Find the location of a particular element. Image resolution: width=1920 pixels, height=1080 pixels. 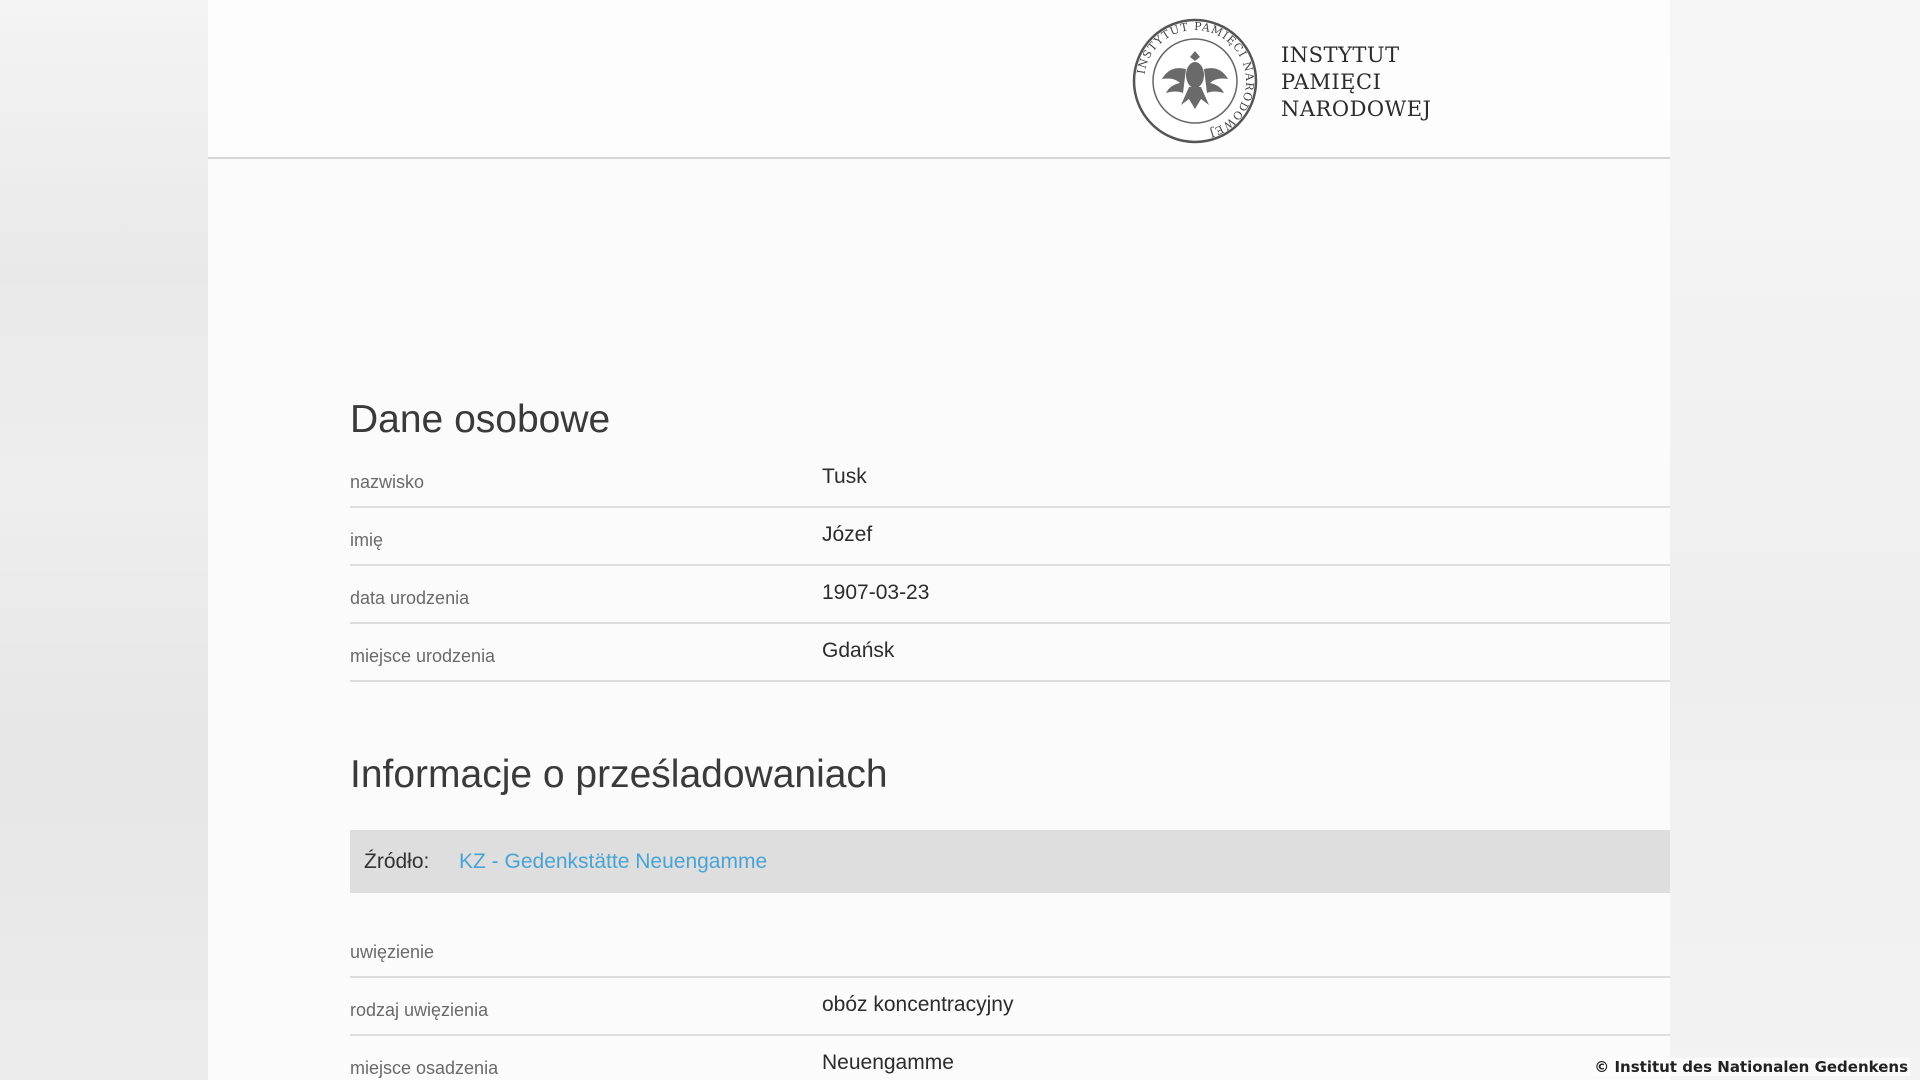

row-value: Tusk is located at coordinates (844, 476).